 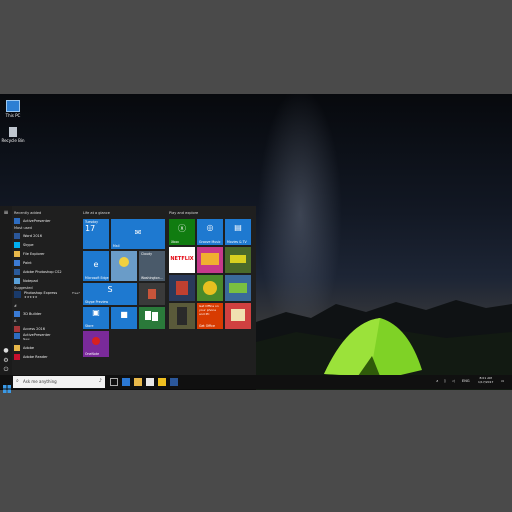 I want to click on clock-photo-icon, so click(x=124, y=262).